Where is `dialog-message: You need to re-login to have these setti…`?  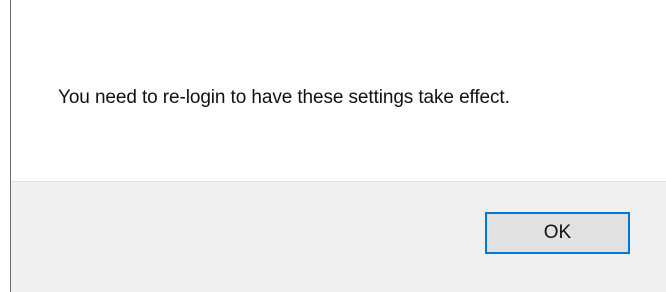
dialog-message: You need to re-login to have these setti… is located at coordinates (284, 97).